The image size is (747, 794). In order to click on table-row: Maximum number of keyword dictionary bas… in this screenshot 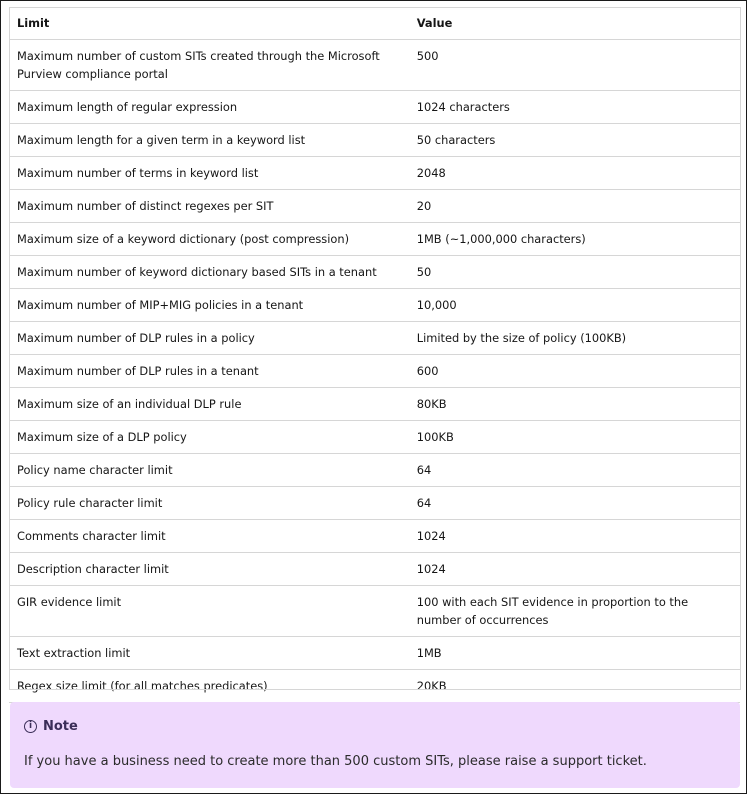, I will do `click(374, 272)`.